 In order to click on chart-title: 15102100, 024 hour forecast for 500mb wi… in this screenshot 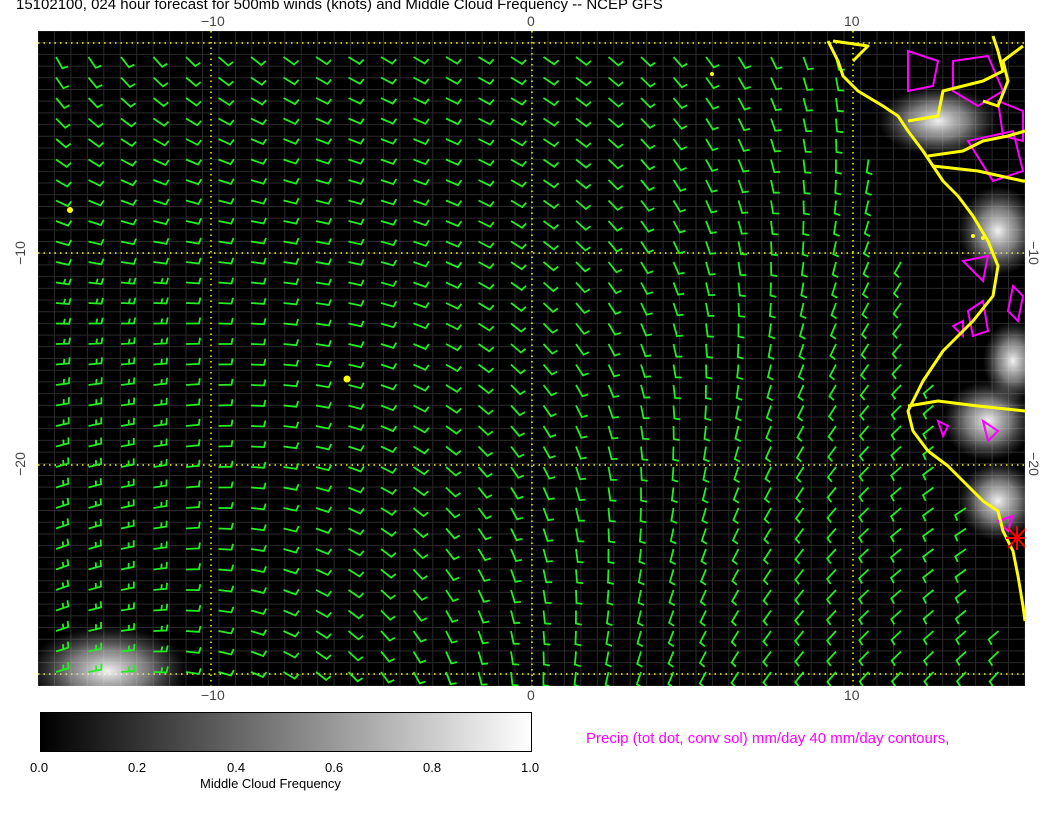, I will do `click(339, 6)`.